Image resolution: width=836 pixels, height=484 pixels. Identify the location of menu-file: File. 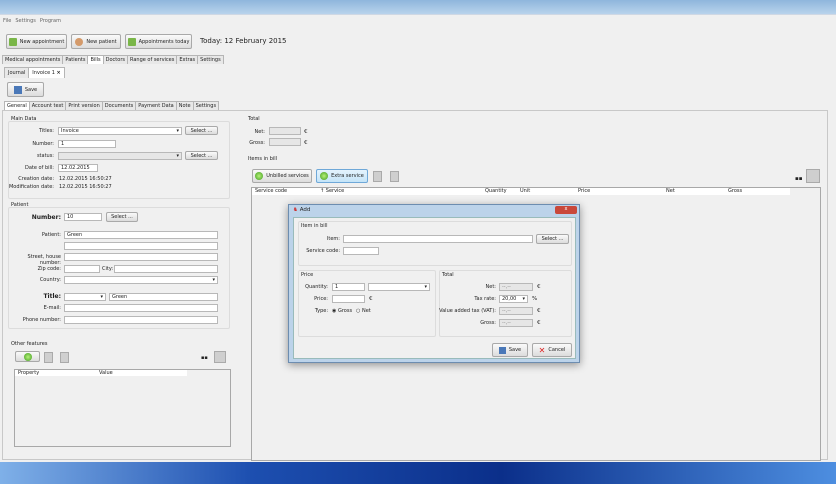
(7, 21).